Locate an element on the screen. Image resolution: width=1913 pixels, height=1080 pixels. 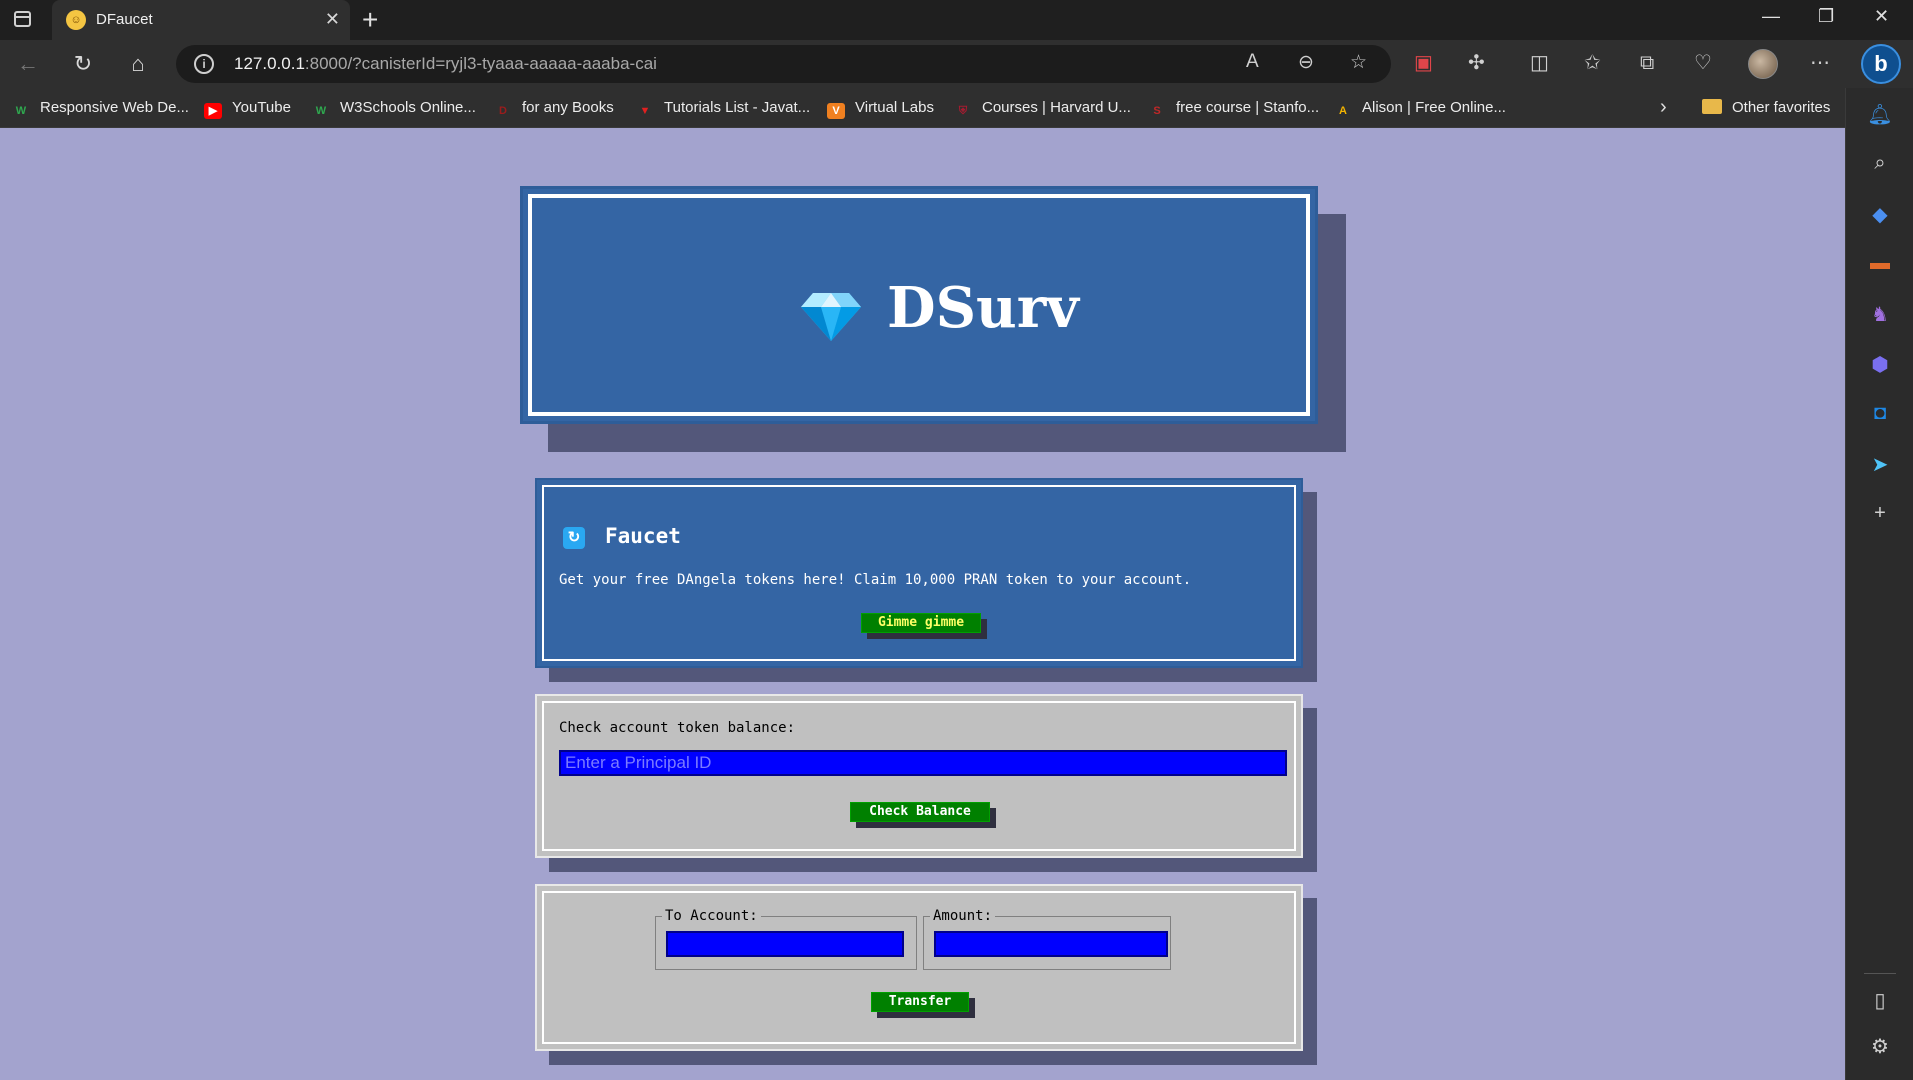
minimize-icon: — is located at coordinates (1771, 16).